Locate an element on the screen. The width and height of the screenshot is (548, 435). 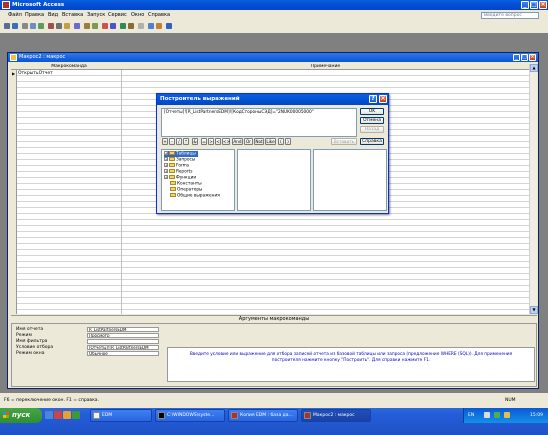
macro-names-icon is located at coordinates (87, 26).